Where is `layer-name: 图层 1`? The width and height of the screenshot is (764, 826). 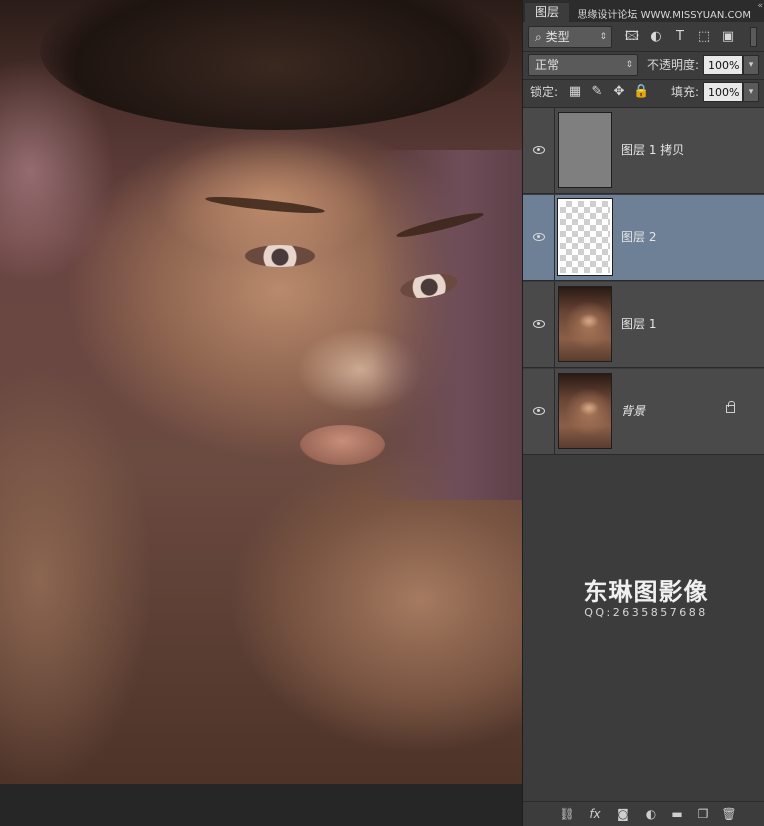
layer-name: 图层 1 is located at coordinates (638, 324).